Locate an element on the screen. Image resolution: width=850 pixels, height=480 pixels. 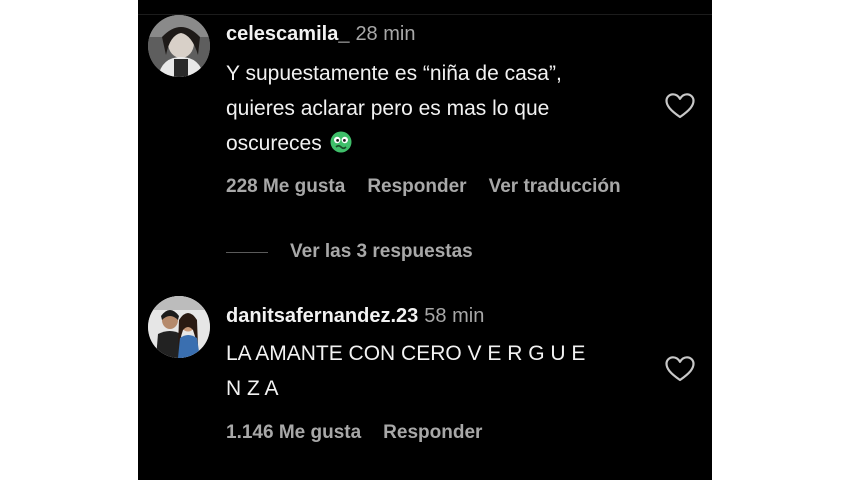
comment-header: danitsafernandez.23 58 min is located at coordinates (355, 316).